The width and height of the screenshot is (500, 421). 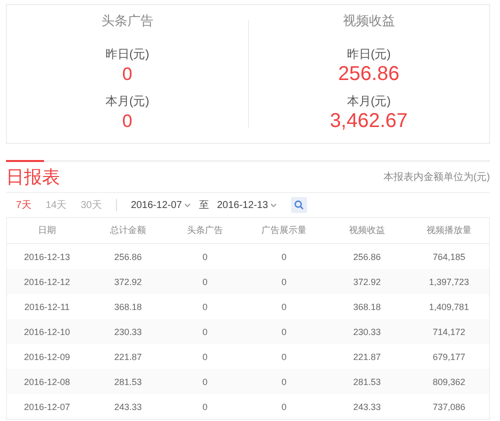 I want to click on table-cell-text: 2016-12-13, so click(x=47, y=257).